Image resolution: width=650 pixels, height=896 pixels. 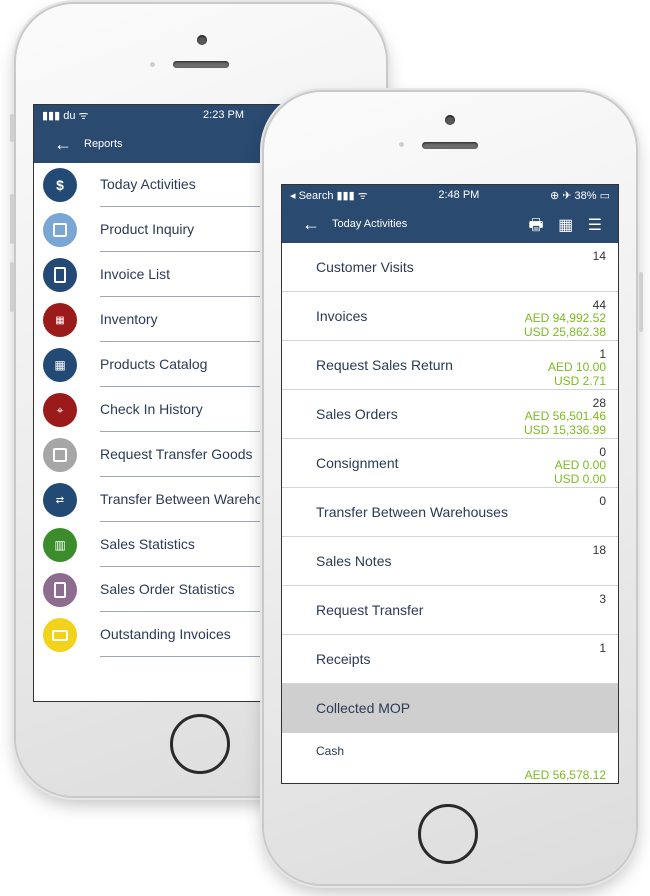 I want to click on list-item-label: Today Activities, so click(x=148, y=184).